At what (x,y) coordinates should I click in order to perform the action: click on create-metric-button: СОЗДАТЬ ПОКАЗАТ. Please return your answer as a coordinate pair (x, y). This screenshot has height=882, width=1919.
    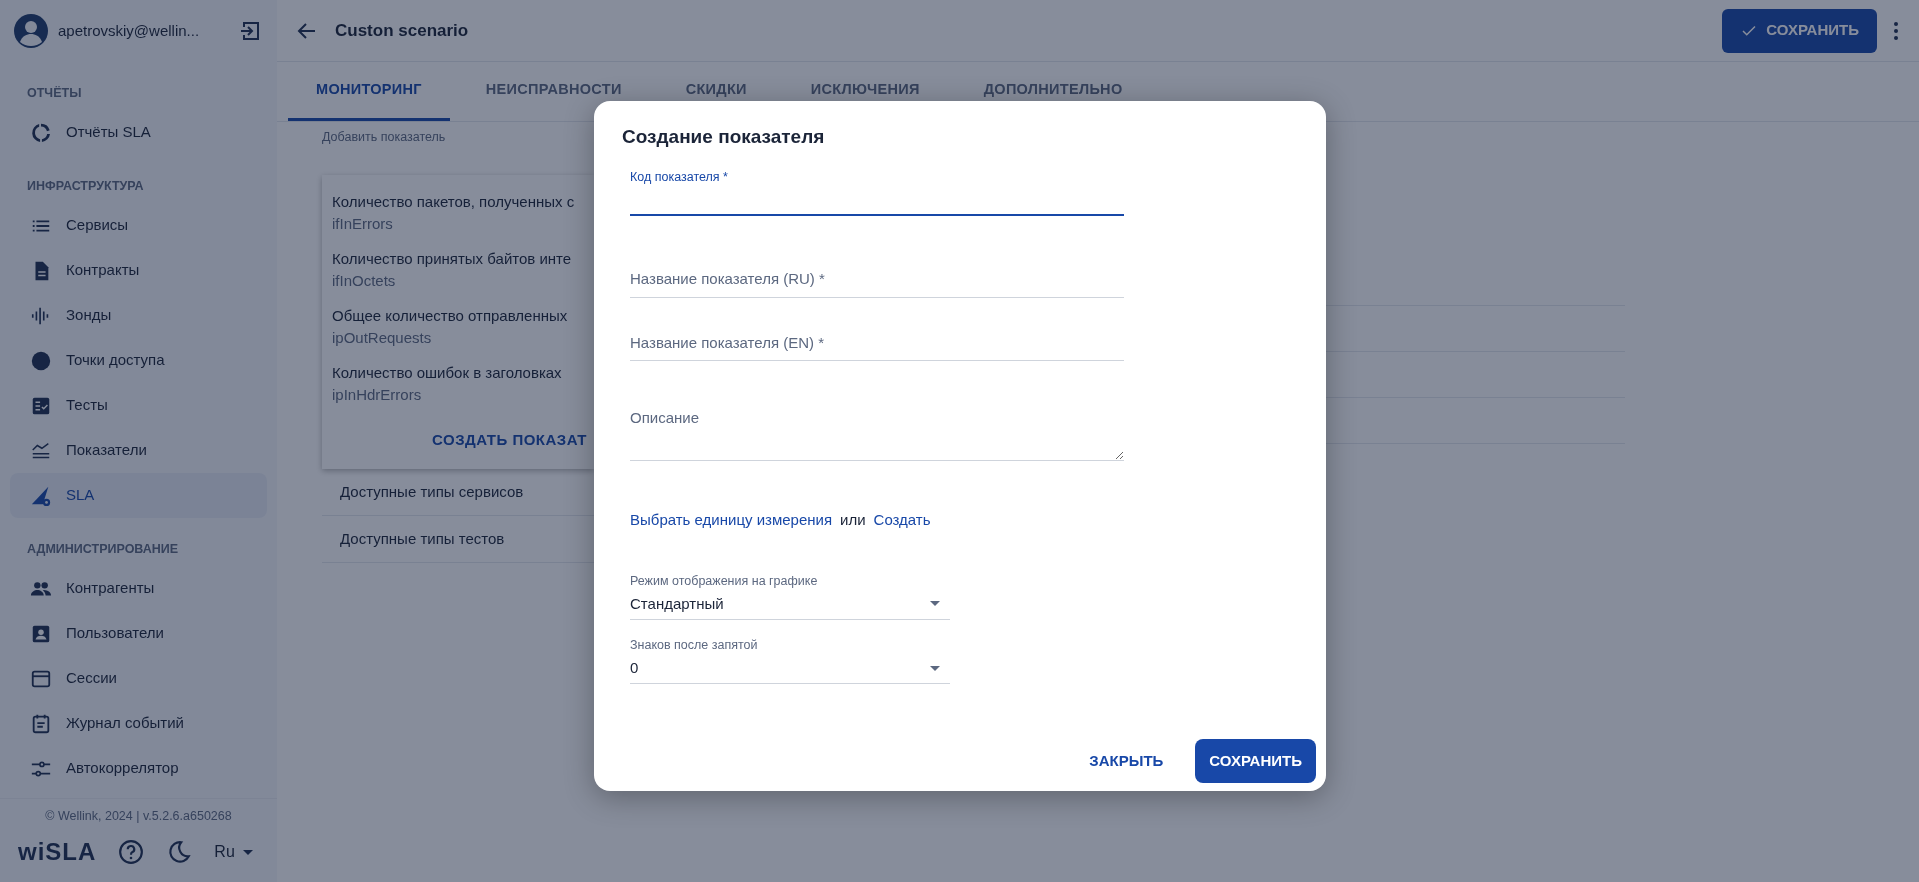
    Looking at the image, I should click on (459, 444).